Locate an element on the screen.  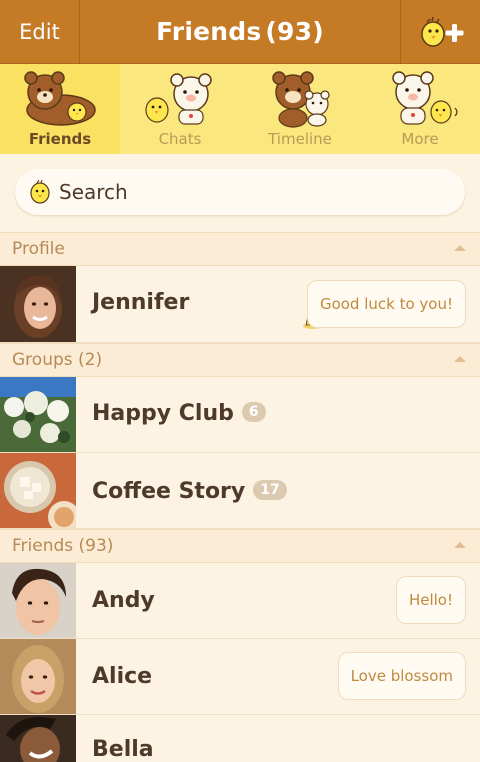
friend-row: Alice Love blossom is located at coordinates (240, 677).